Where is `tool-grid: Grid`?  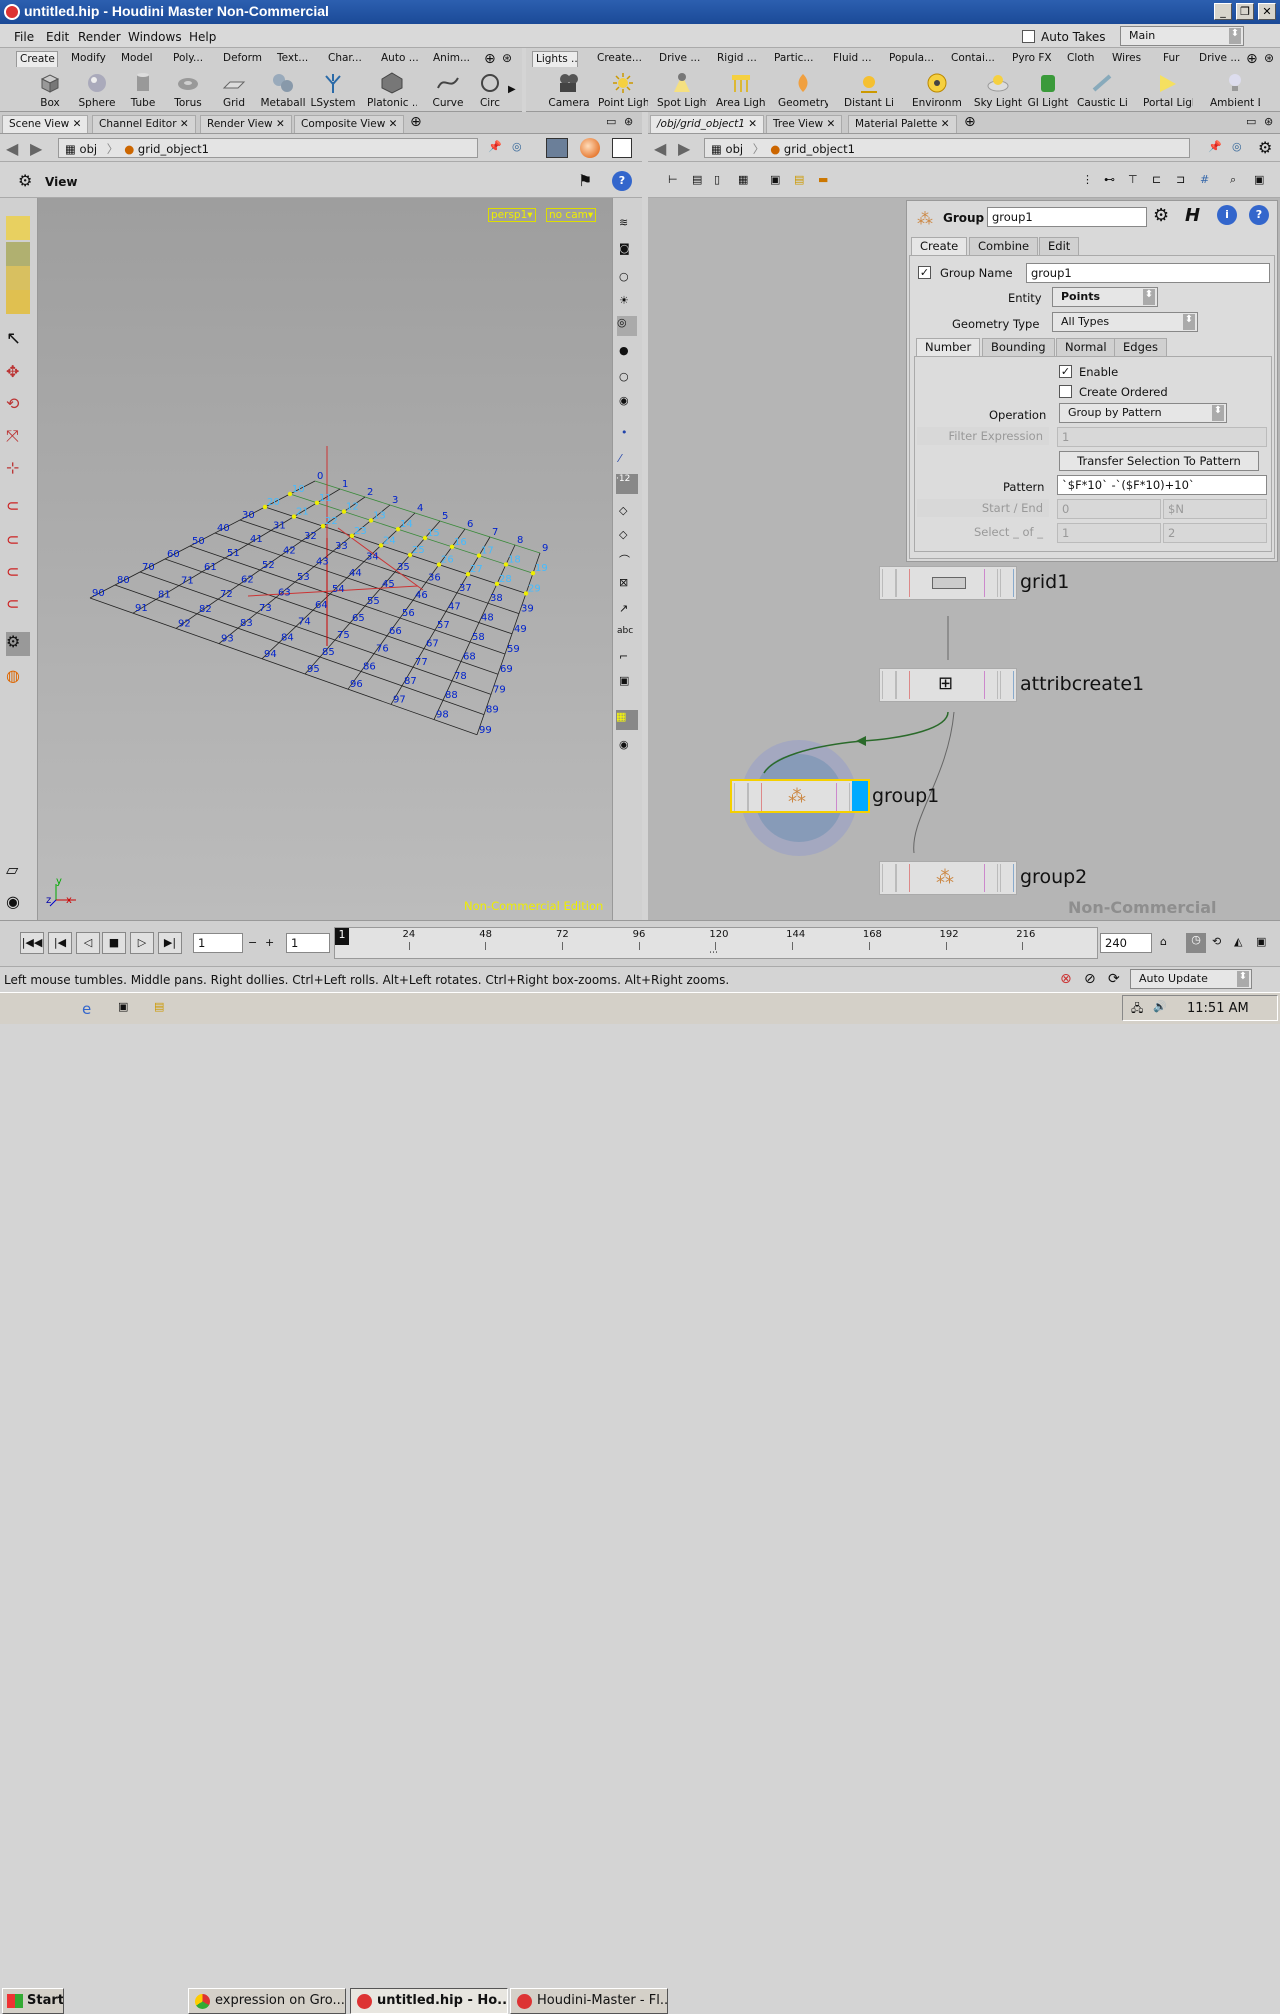
tool-grid: Grid is located at coordinates (234, 90).